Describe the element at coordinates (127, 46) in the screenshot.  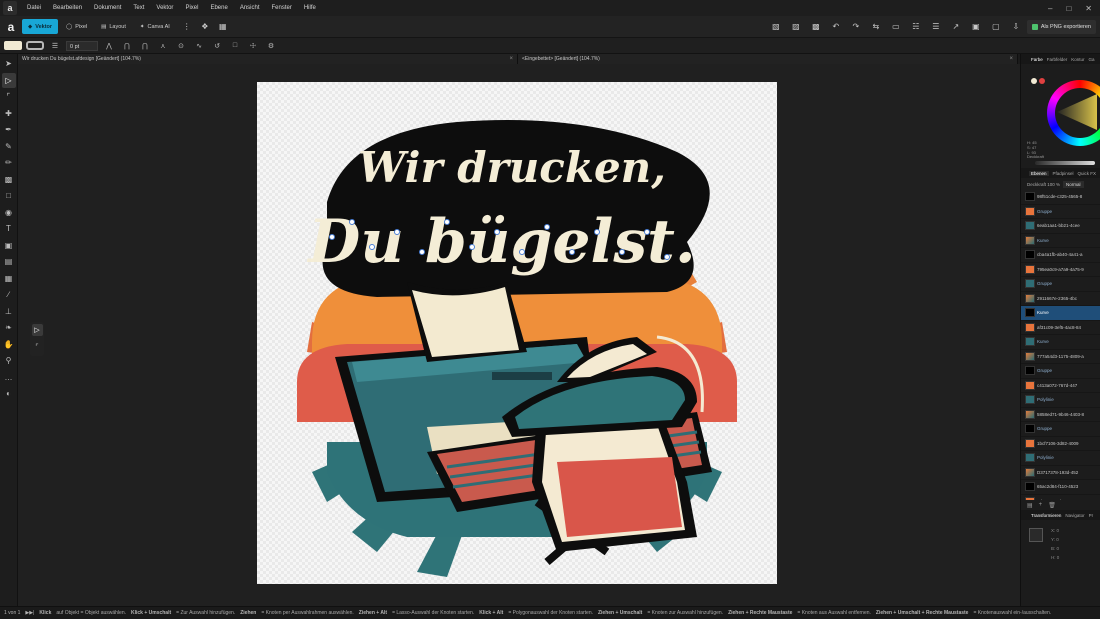
I see `smooth-node-icon: ⋂` at that location.